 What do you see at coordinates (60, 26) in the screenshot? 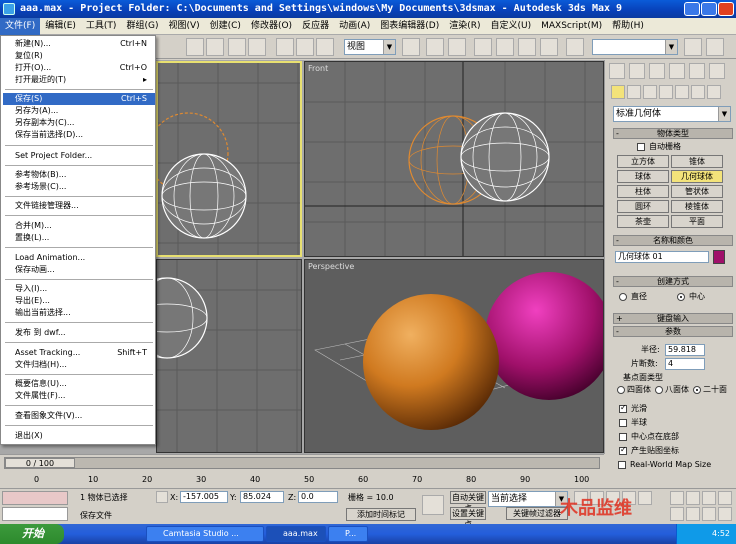
I see `menu-edit: 编辑(E)` at bounding box center [60, 26].